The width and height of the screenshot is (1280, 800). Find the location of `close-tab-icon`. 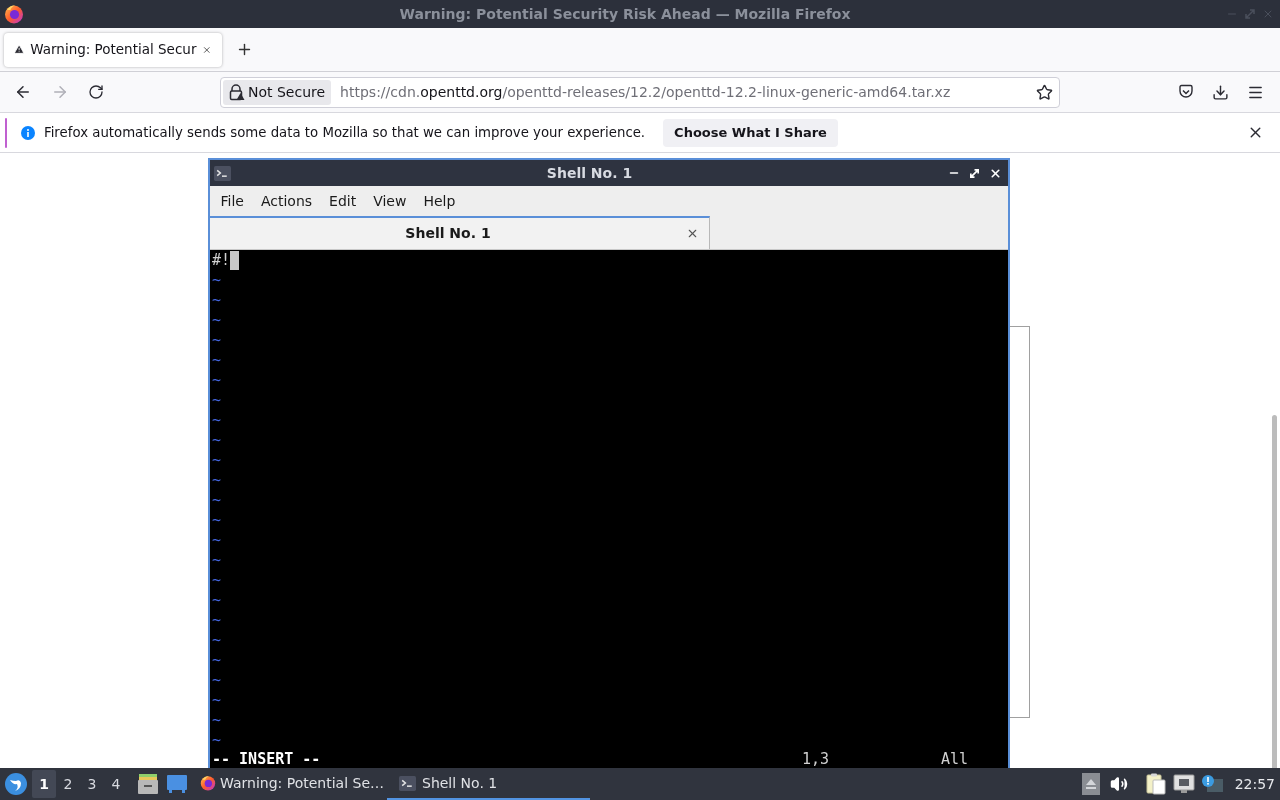

close-tab-icon is located at coordinates (692, 233).